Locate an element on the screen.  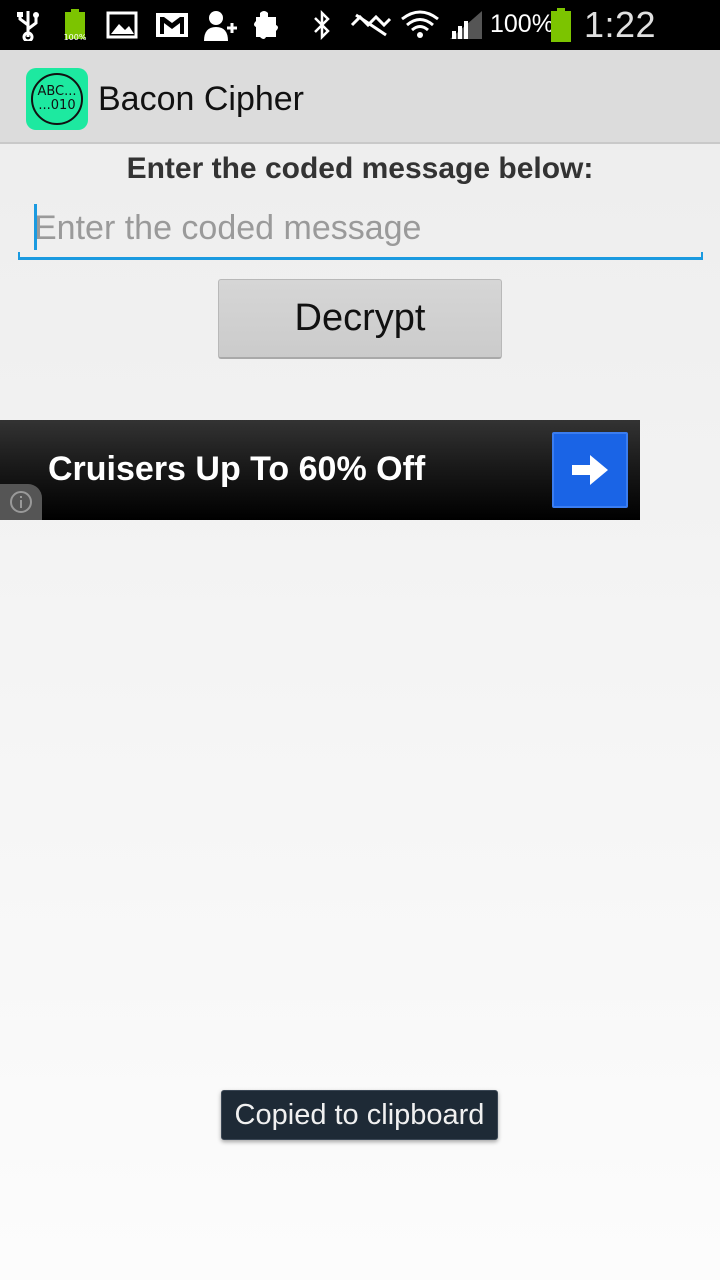
app-title: Bacon Cipher is located at coordinates (201, 99).